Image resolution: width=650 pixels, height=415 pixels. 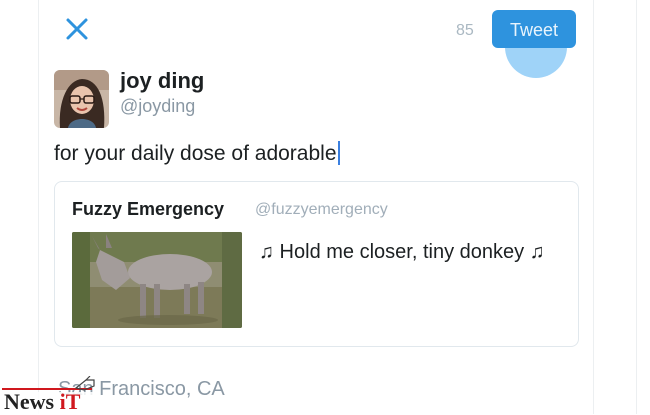 I want to click on compose-text-input: for your daily dose of adorable, so click(x=197, y=153).